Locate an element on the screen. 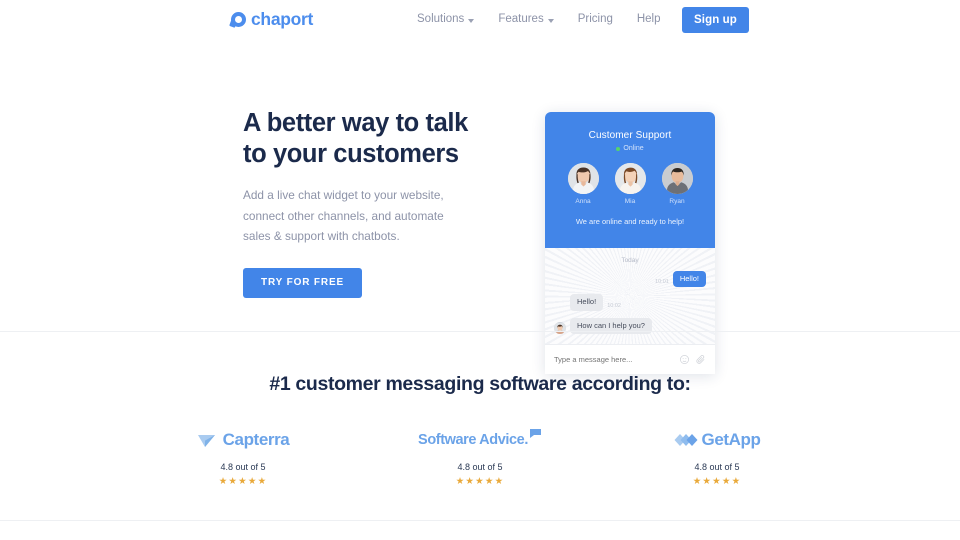 Image resolution: width=960 pixels, height=540 pixels. software-advice-logo: Software Advice. is located at coordinates (480, 440).